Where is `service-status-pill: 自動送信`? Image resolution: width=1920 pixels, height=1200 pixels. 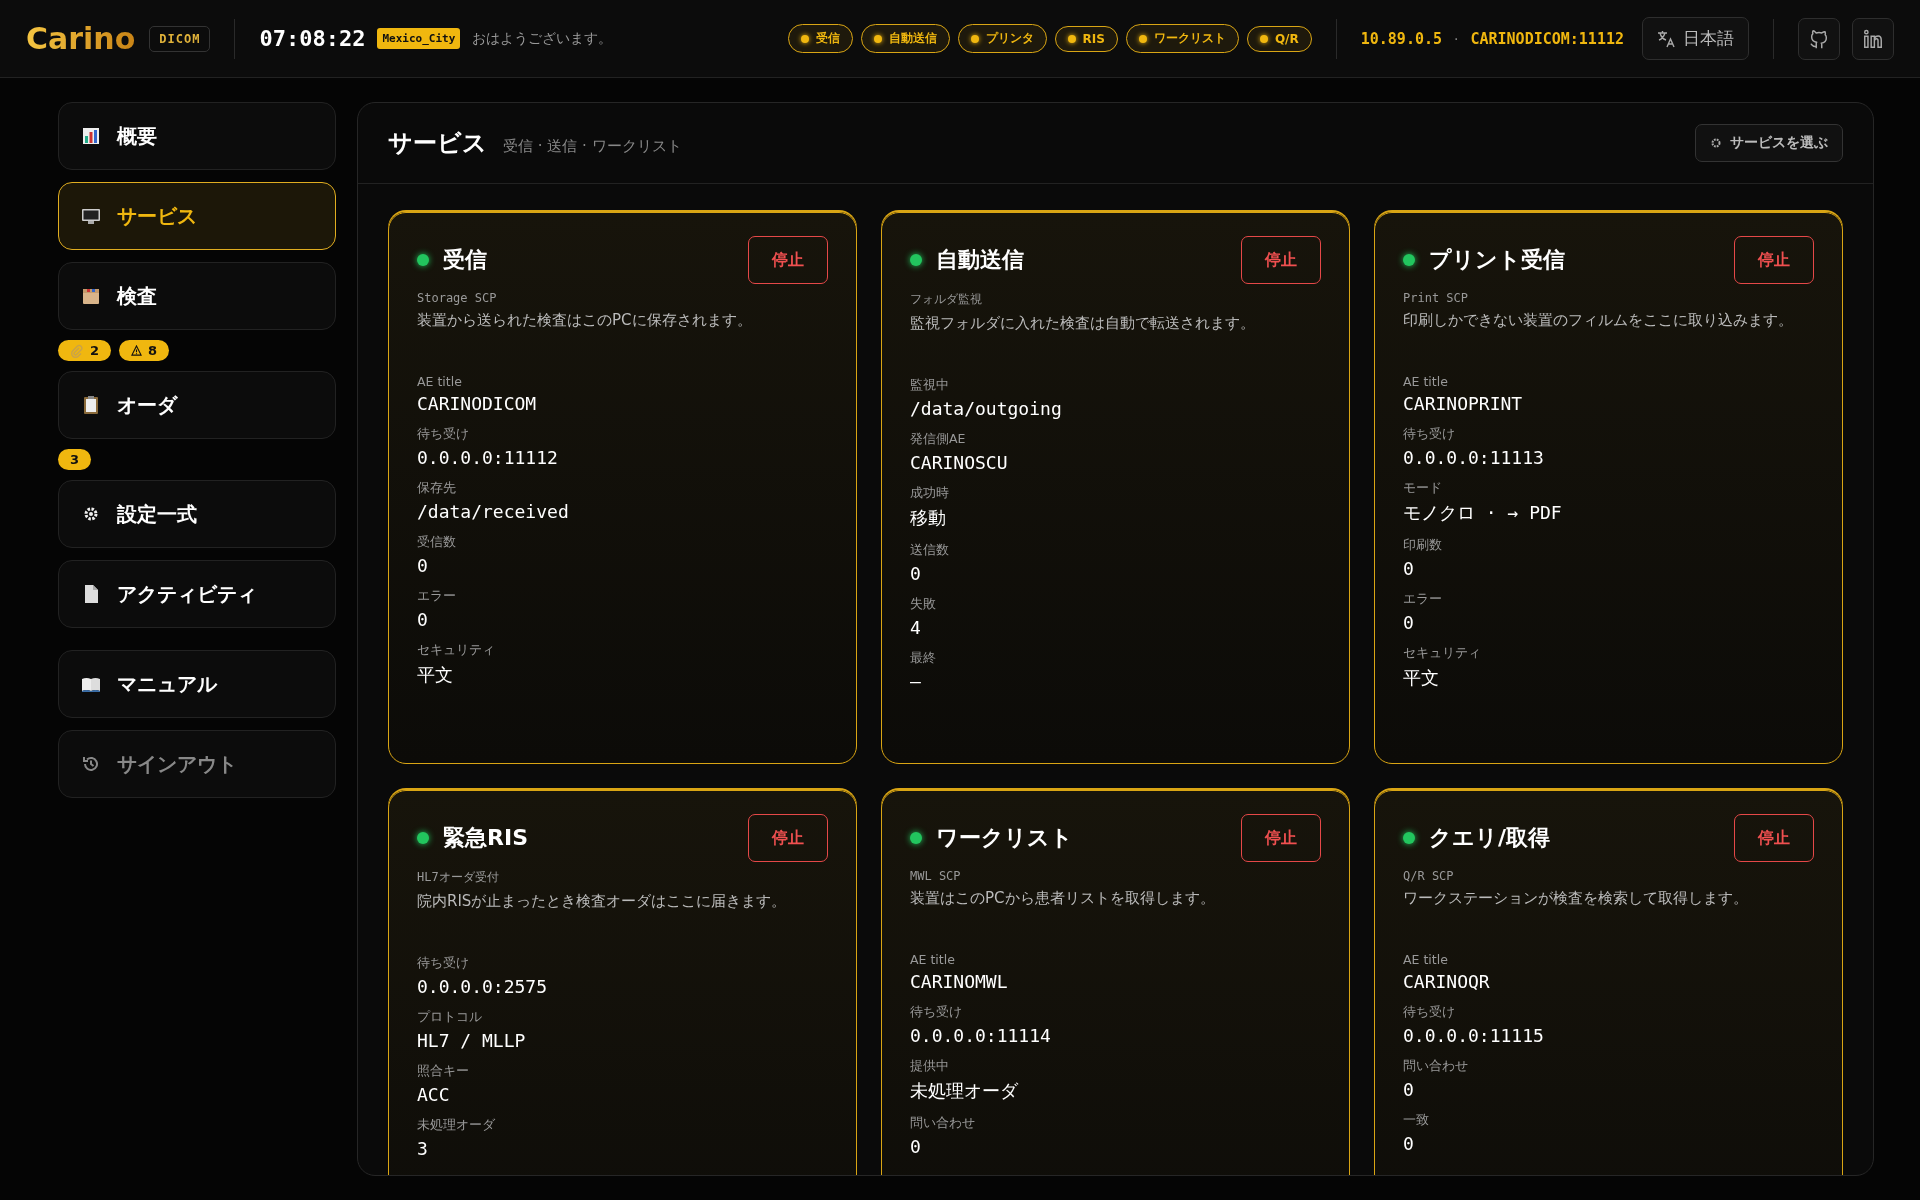
service-status-pill: 自動送信 is located at coordinates (905, 38).